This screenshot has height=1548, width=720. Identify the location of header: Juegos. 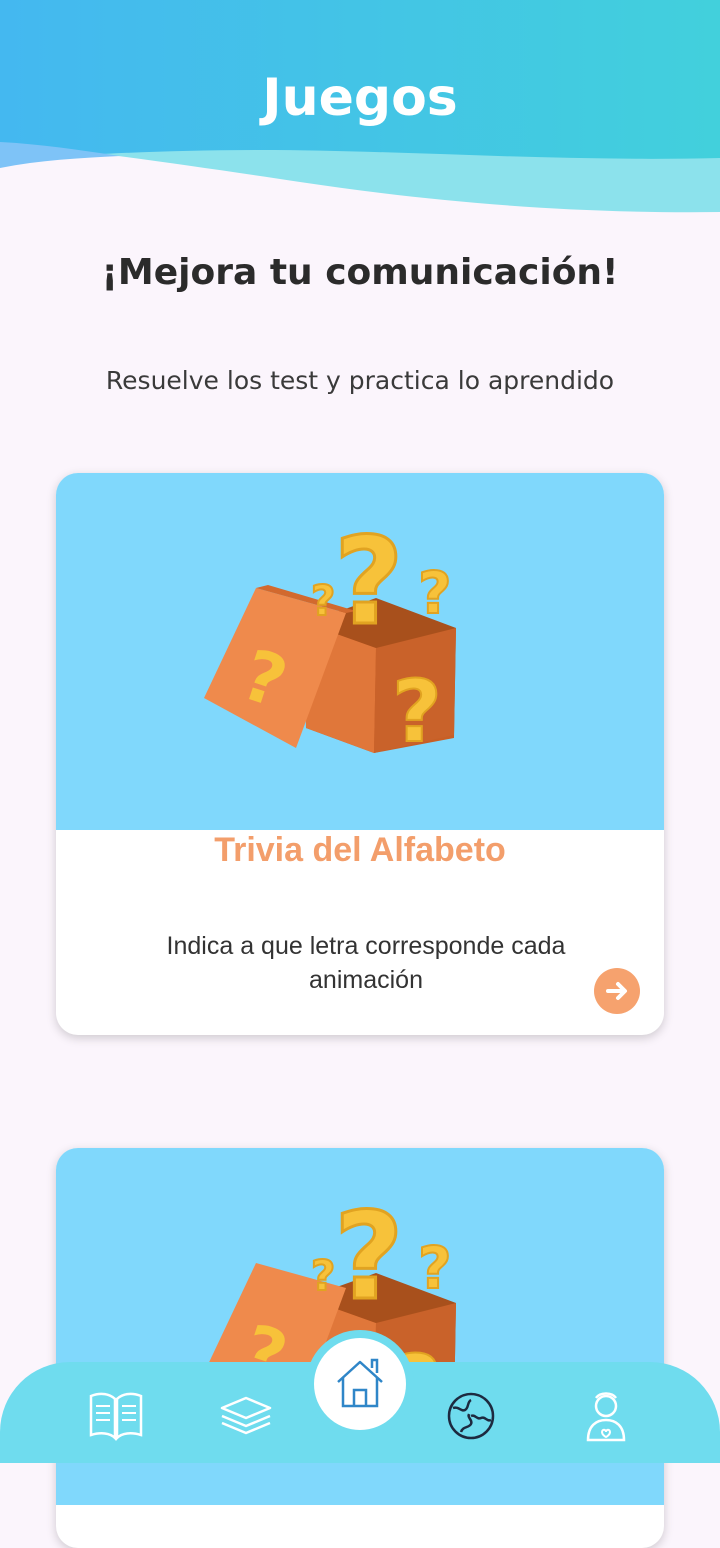
(360, 107).